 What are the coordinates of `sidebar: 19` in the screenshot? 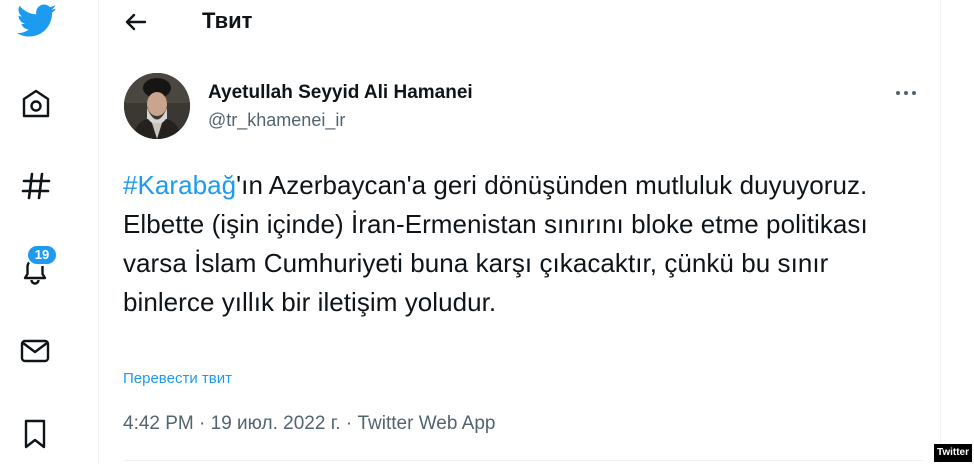 It's located at (49, 232).